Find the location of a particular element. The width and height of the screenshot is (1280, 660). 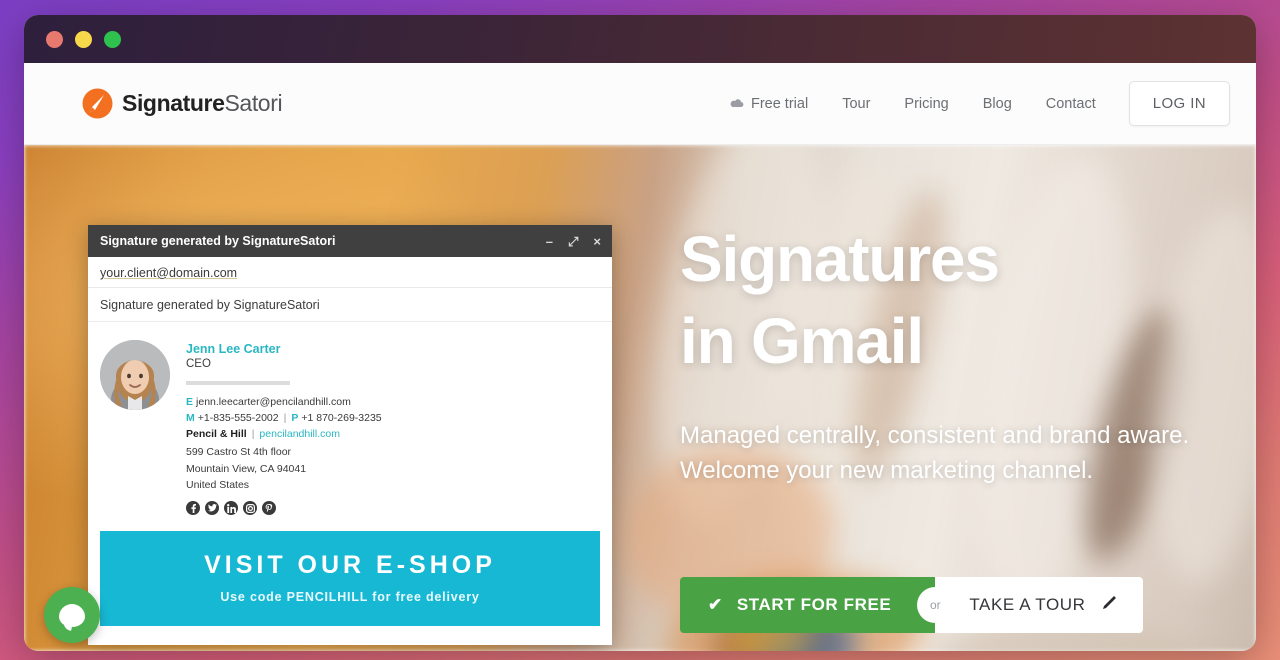

compose-subject-field: Signature generated by SignatureSatori is located at coordinates (350, 305).